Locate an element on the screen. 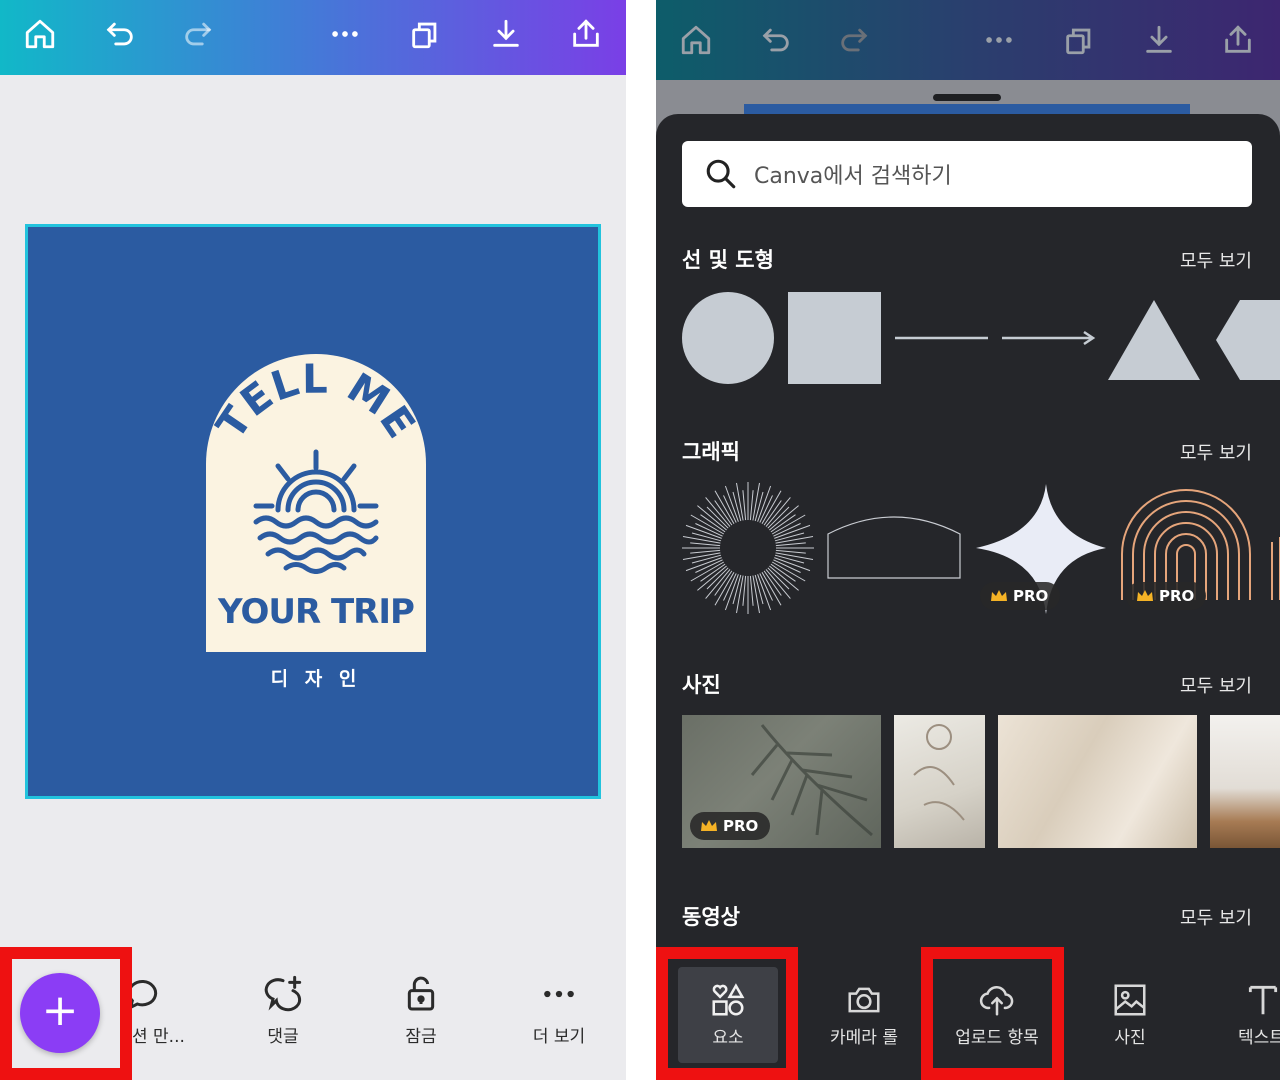 The image size is (1280, 1080). tab-photos-label: 사진 is located at coordinates (1130, 1038).